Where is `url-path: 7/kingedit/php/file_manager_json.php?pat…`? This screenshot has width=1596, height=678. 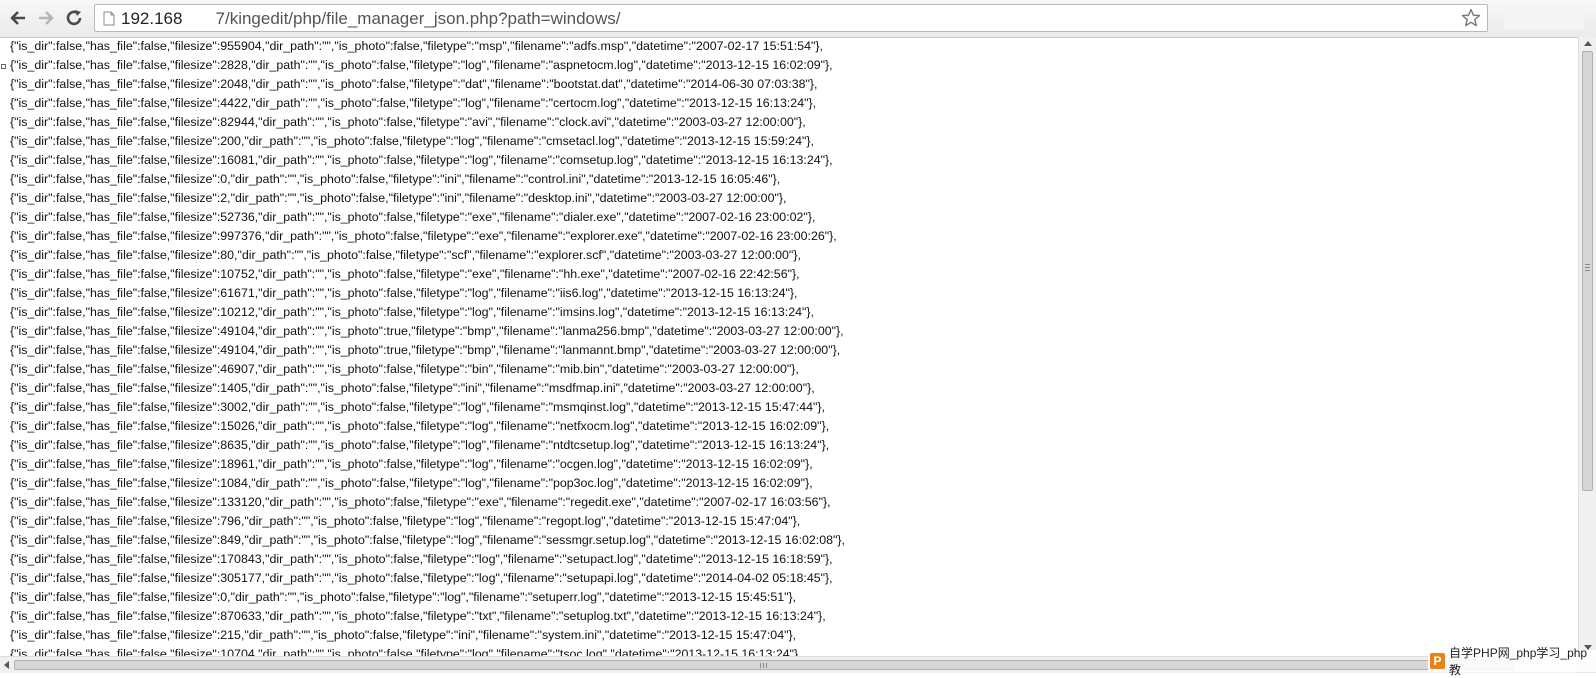 url-path: 7/kingedit/php/file_manager_json.php?pat… is located at coordinates (401, 18).